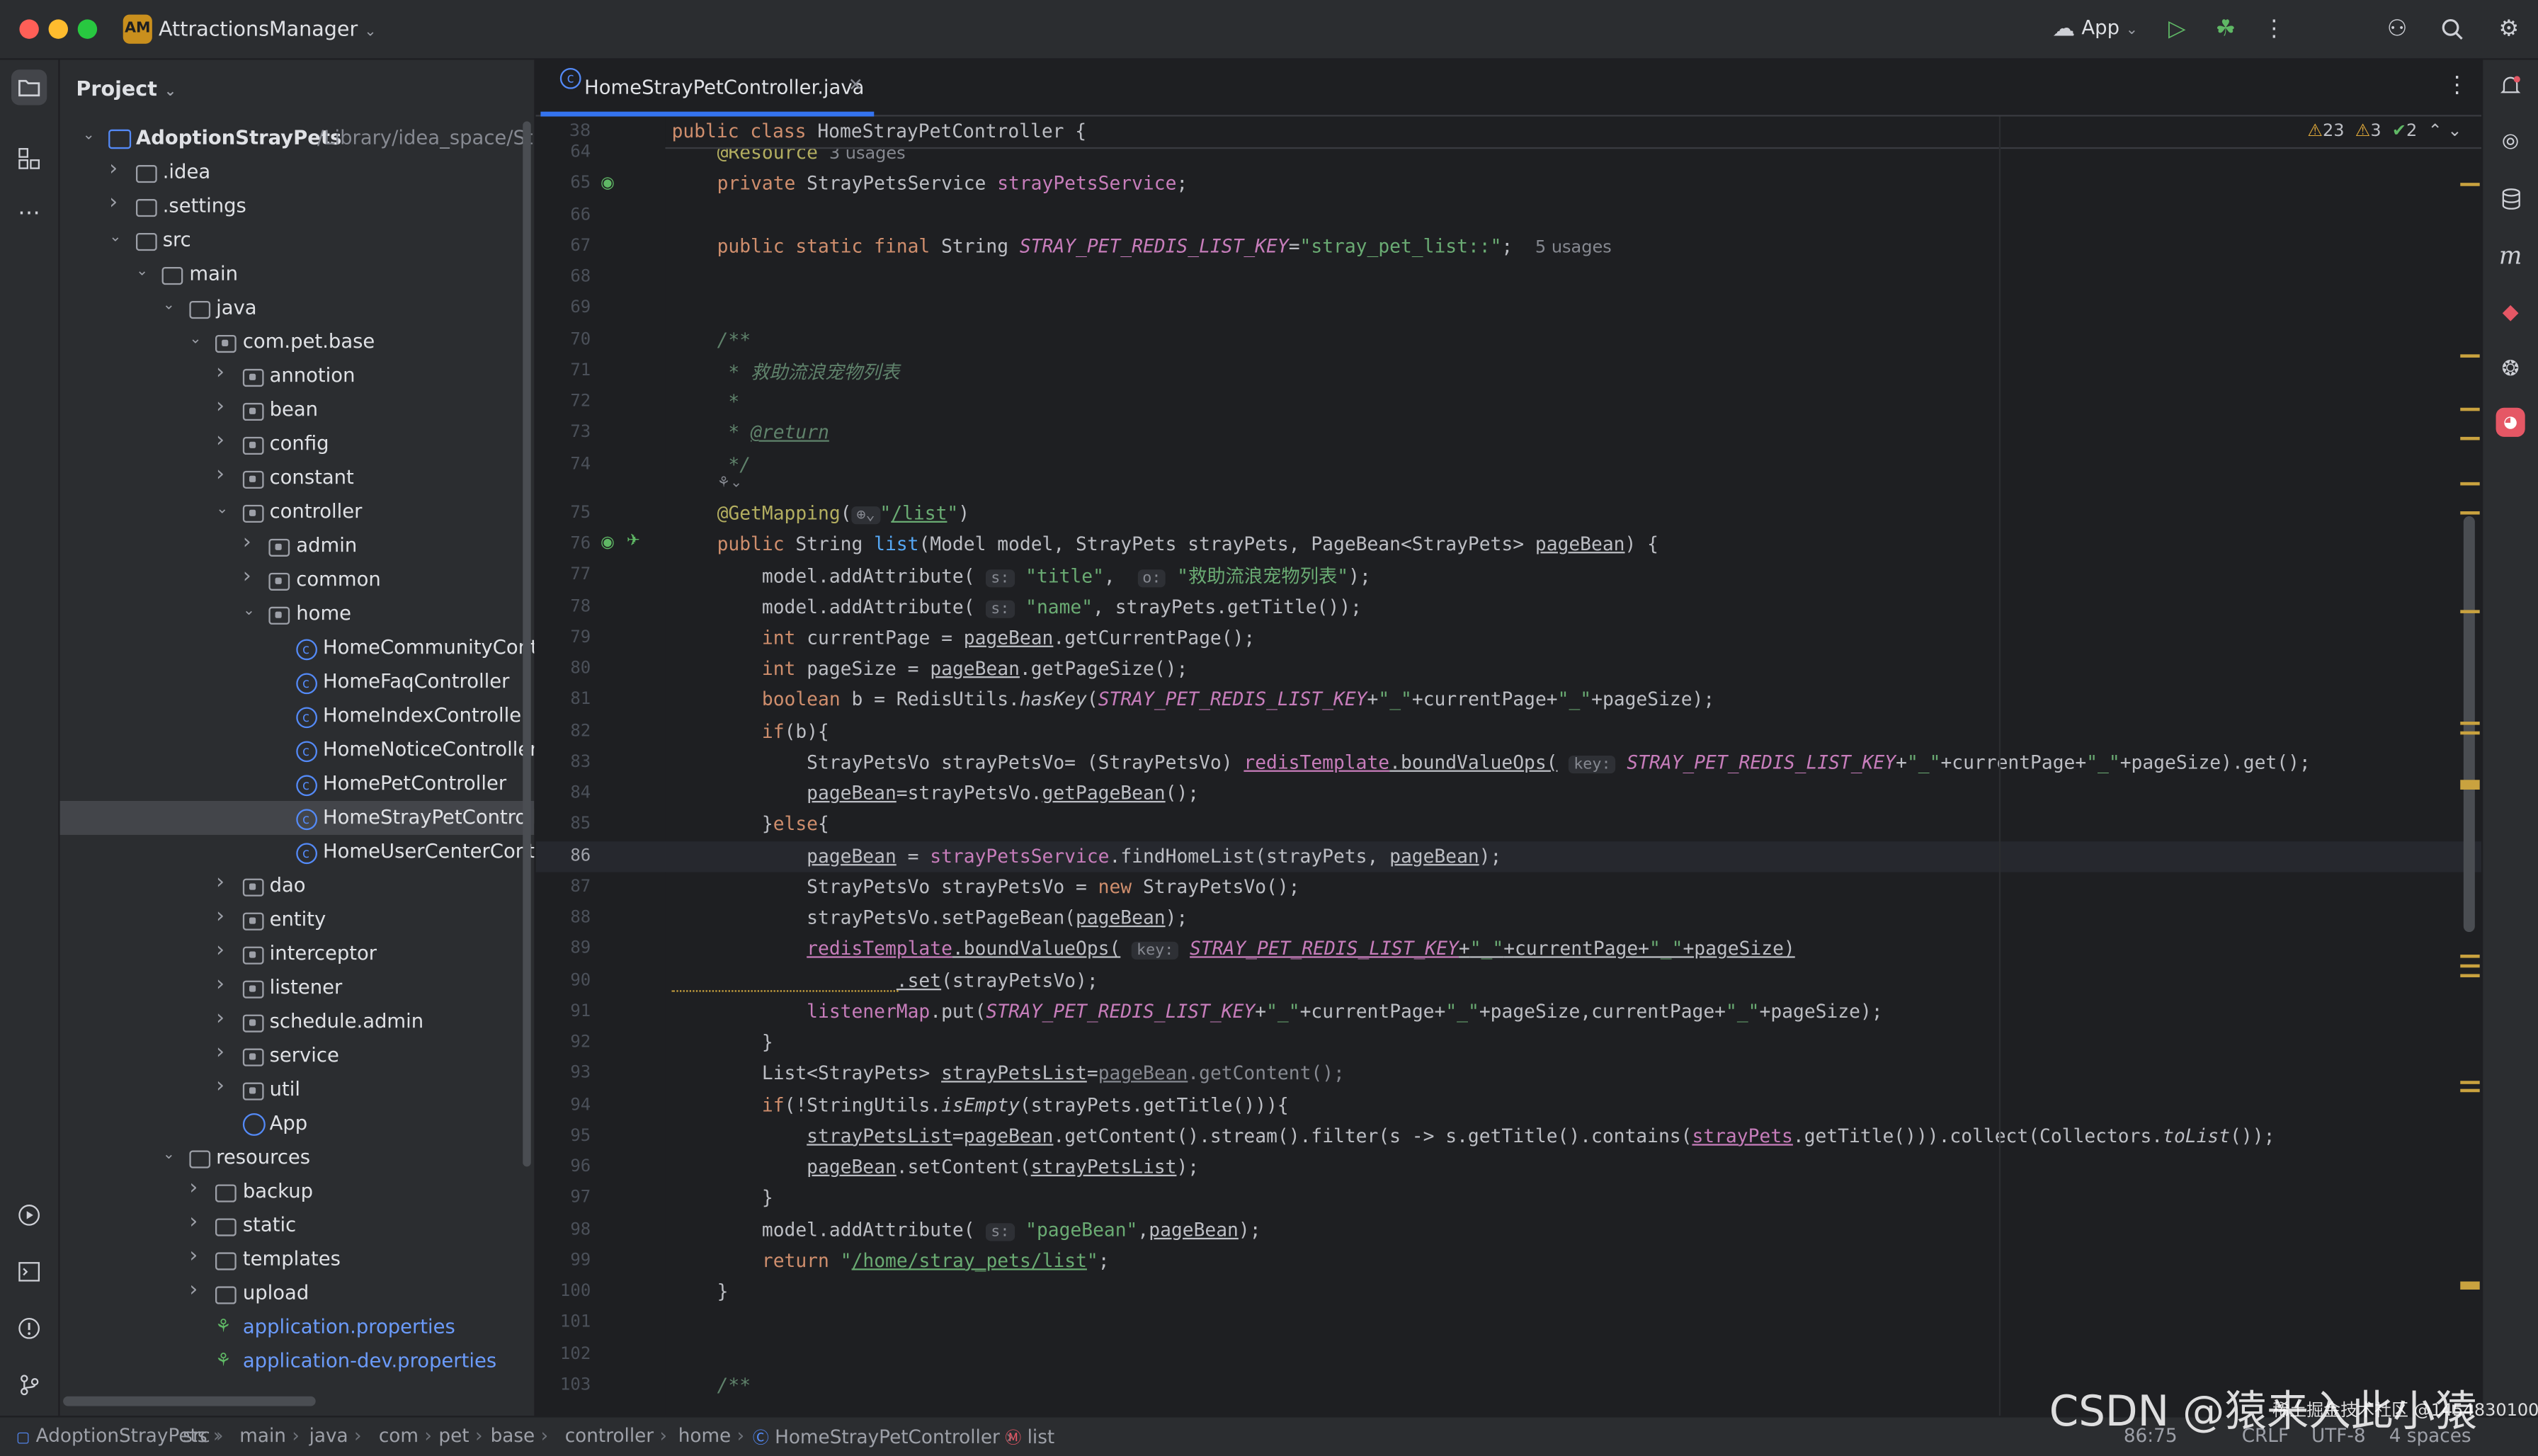  Describe the element at coordinates (297, 1260) in the screenshot. I see `tree-item: › templates` at that location.